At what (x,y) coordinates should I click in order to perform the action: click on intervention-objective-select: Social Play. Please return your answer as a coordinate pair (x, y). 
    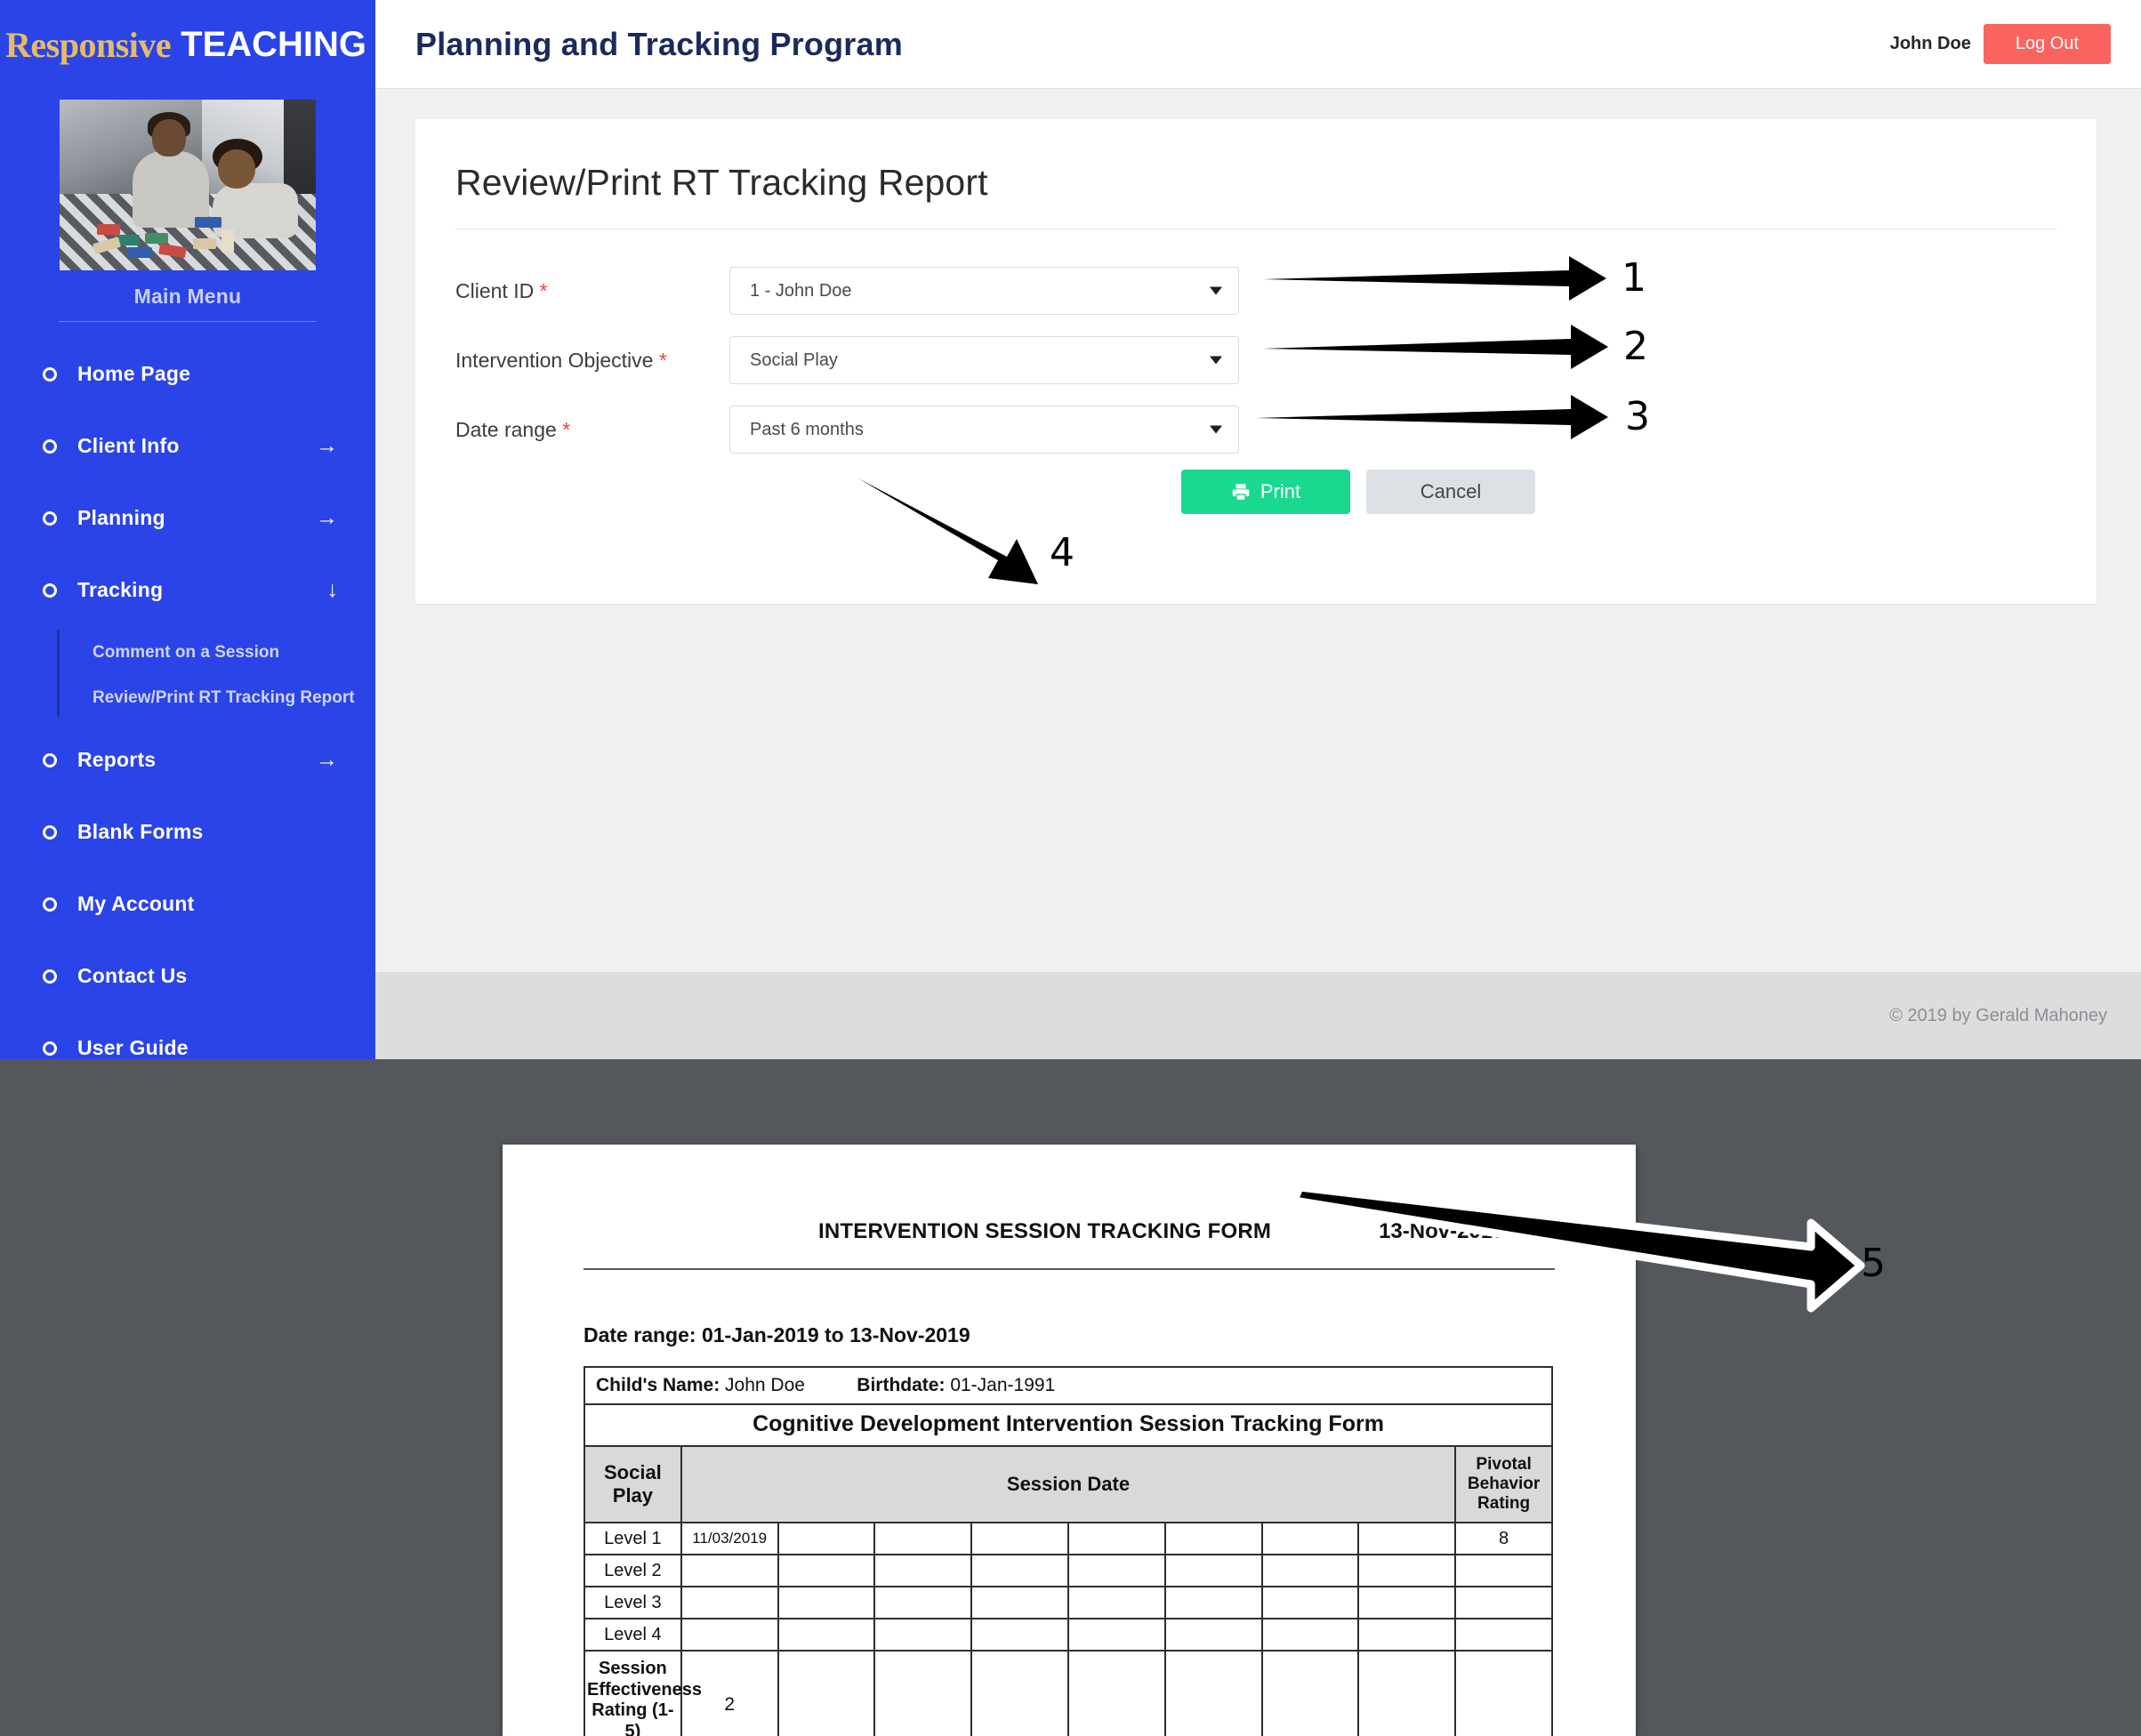
    Looking at the image, I should click on (984, 360).